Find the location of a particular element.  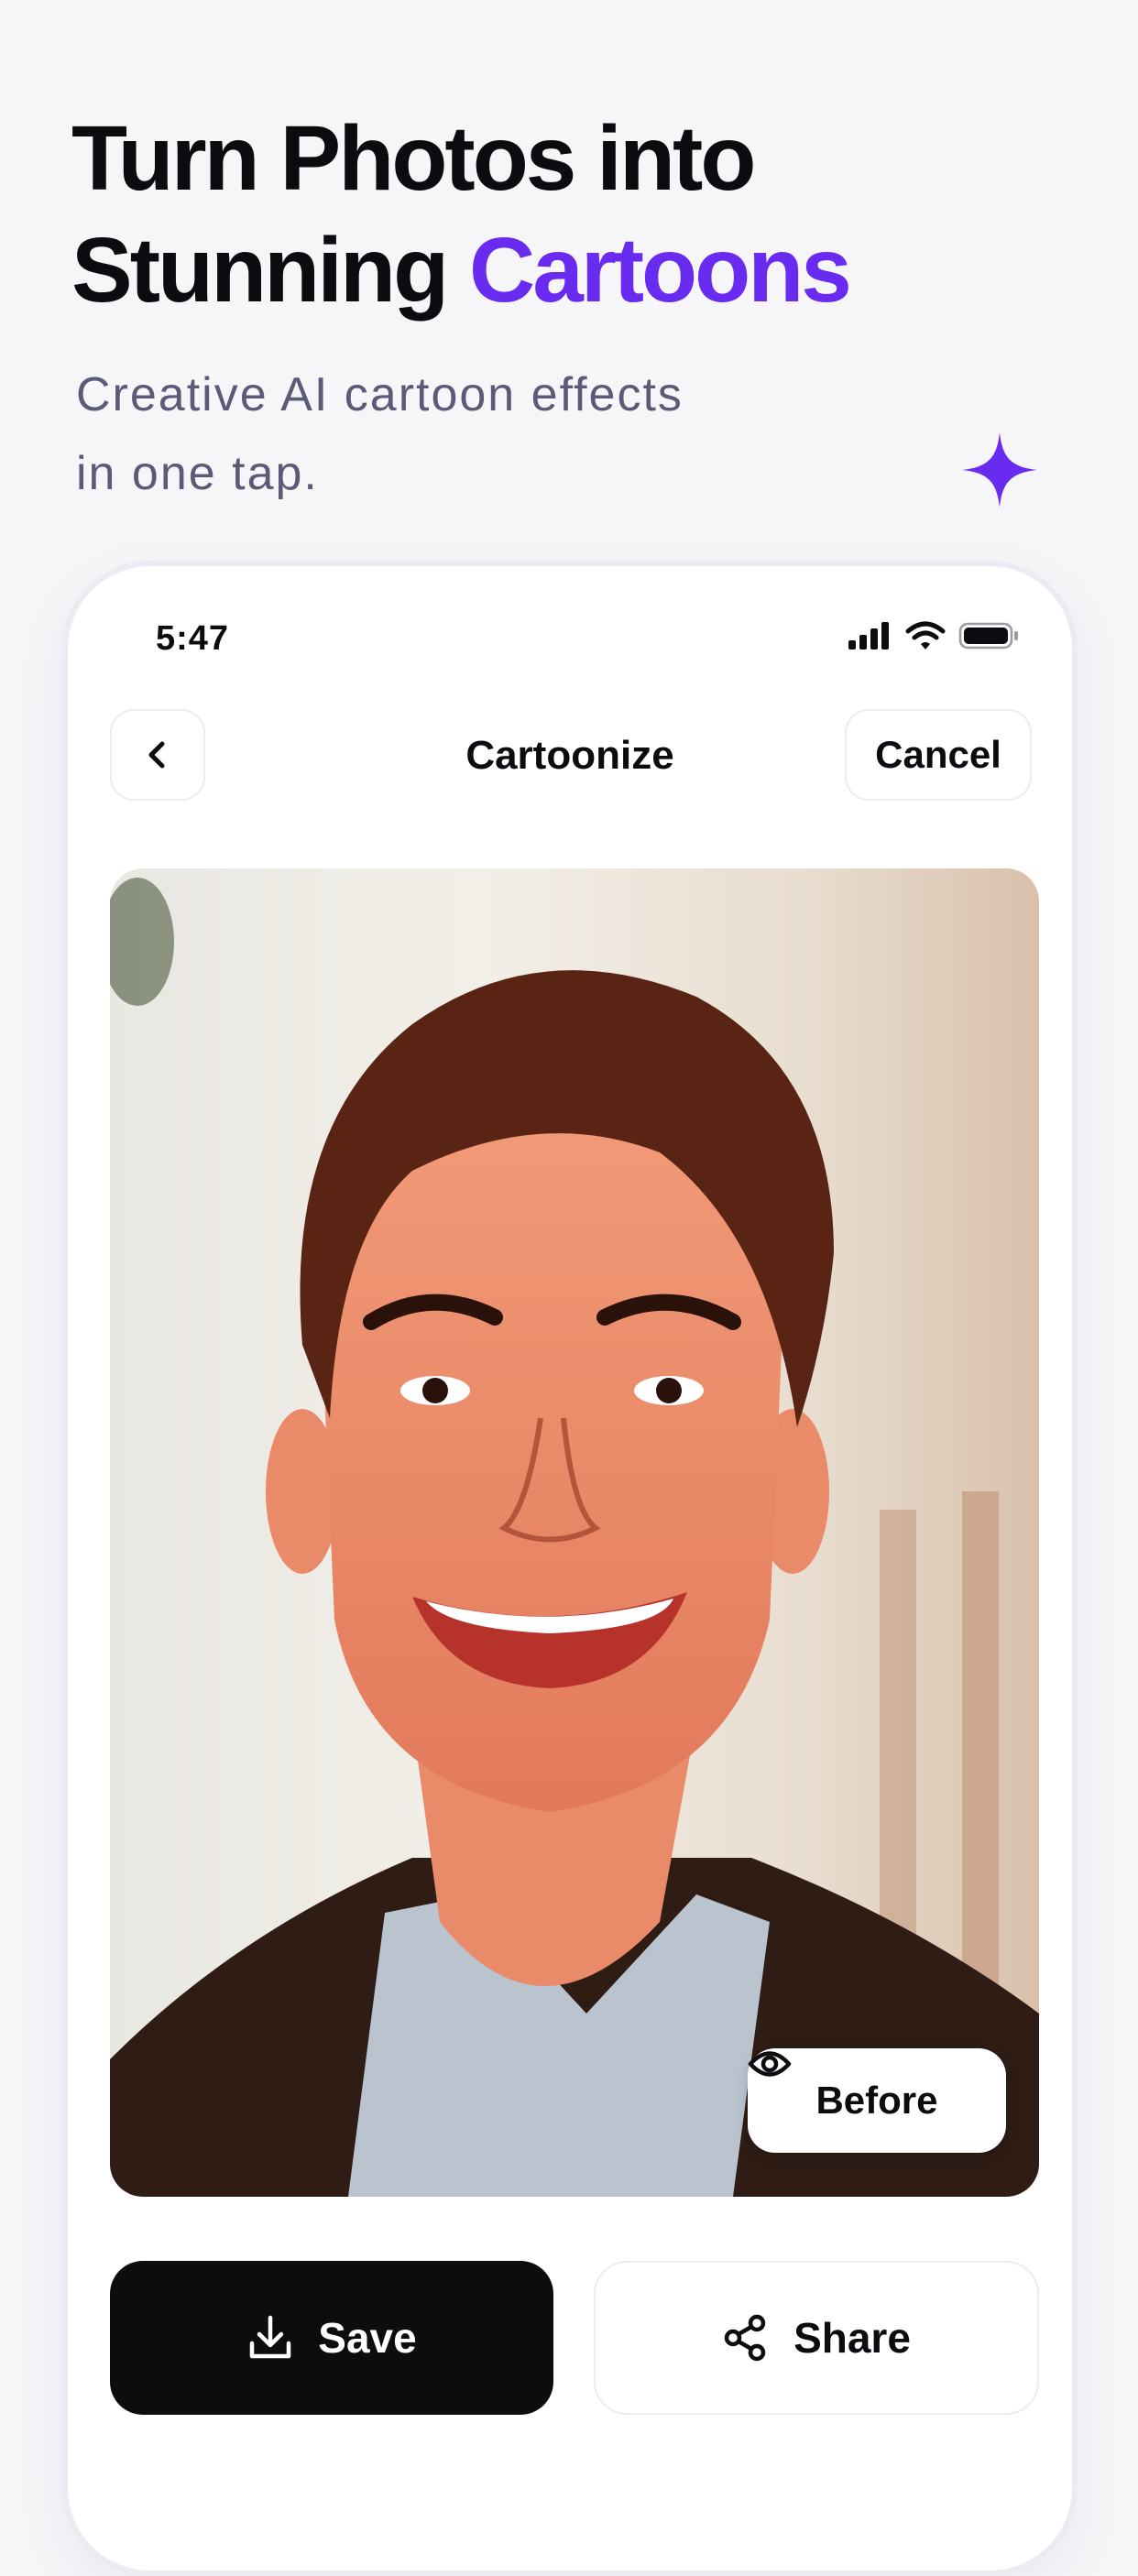

save-button: Save is located at coordinates (331, 2338).